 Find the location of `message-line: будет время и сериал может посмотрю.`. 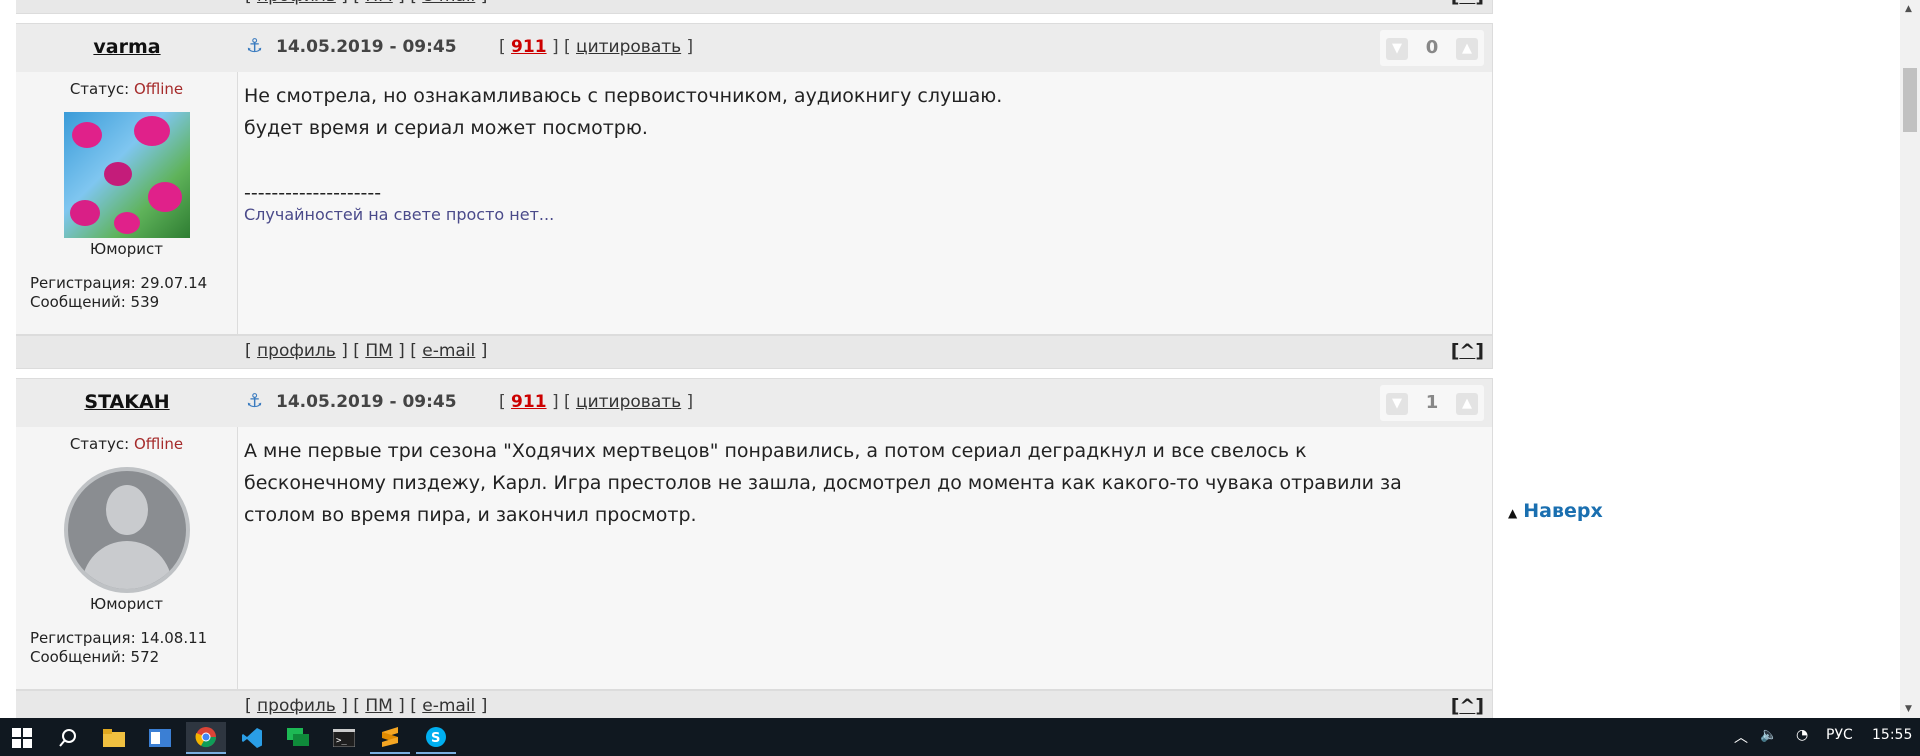

message-line: будет время и сериал может посмотрю. is located at coordinates (446, 128).